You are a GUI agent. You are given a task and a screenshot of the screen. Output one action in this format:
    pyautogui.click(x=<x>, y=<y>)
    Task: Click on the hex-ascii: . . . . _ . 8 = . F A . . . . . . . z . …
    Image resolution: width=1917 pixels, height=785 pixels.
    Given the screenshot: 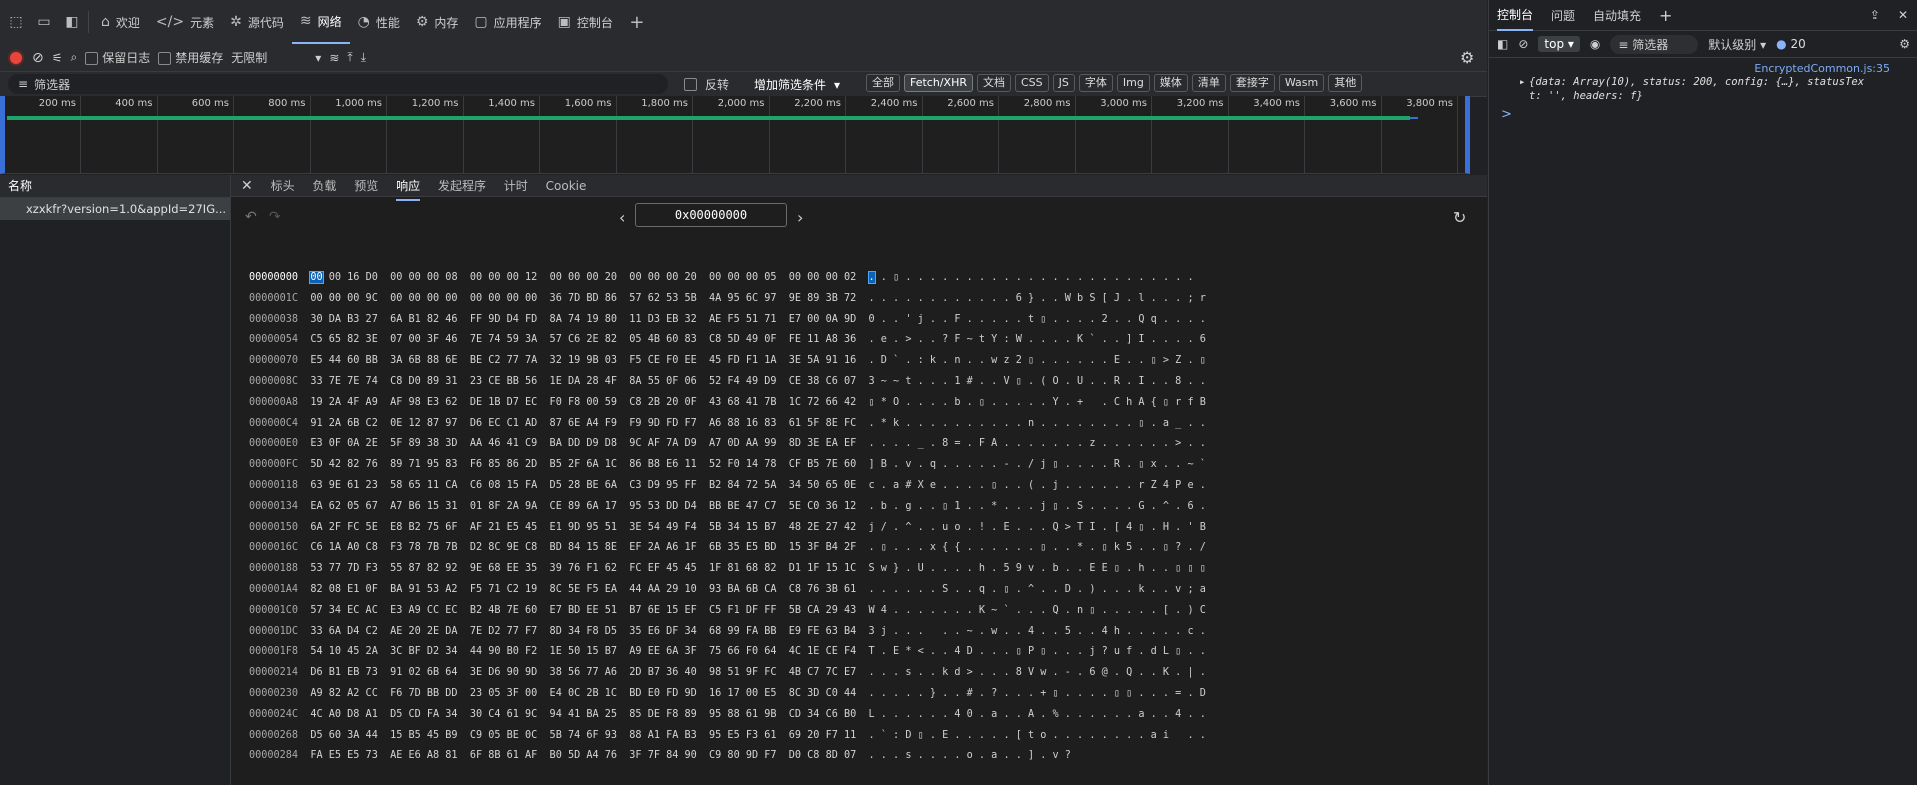 What is the action you would take?
    pyautogui.click(x=1037, y=443)
    